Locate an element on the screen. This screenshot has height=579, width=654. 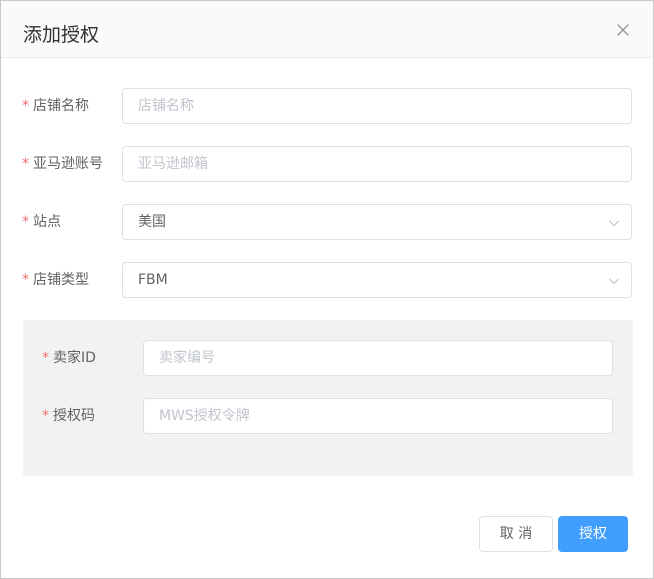
store-type-label: * 店铺类型 is located at coordinates (55, 280).